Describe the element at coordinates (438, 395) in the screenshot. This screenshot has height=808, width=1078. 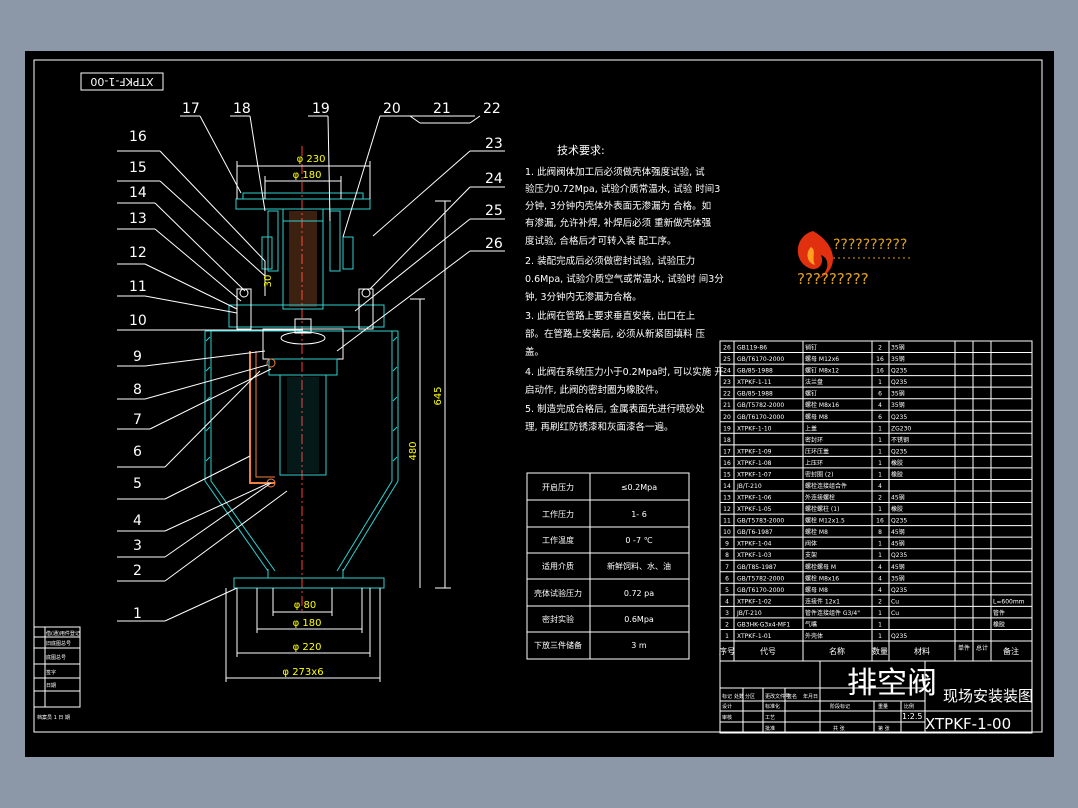
I see `dim-total-height: 645` at that location.